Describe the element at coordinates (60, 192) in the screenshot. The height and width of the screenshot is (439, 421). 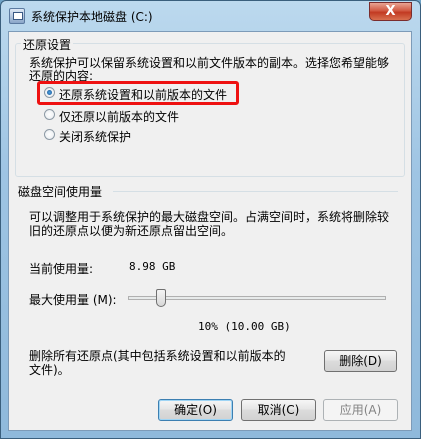
I see `disk-usage-heading: 磁盘空间使用量` at that location.